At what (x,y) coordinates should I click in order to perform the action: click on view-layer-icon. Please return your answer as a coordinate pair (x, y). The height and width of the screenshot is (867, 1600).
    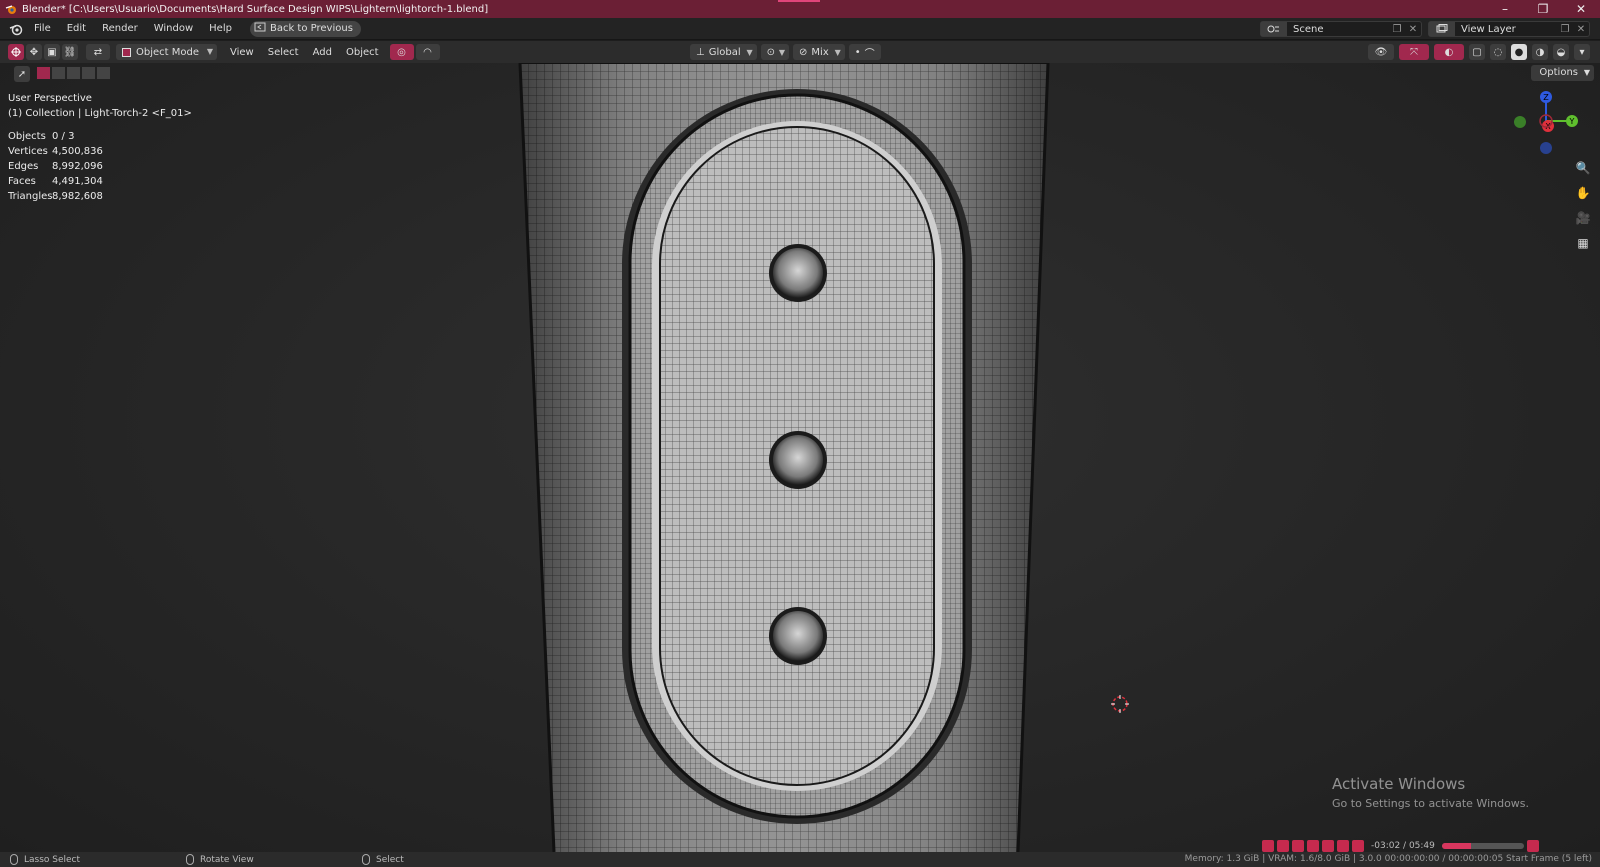
    Looking at the image, I should click on (1442, 29).